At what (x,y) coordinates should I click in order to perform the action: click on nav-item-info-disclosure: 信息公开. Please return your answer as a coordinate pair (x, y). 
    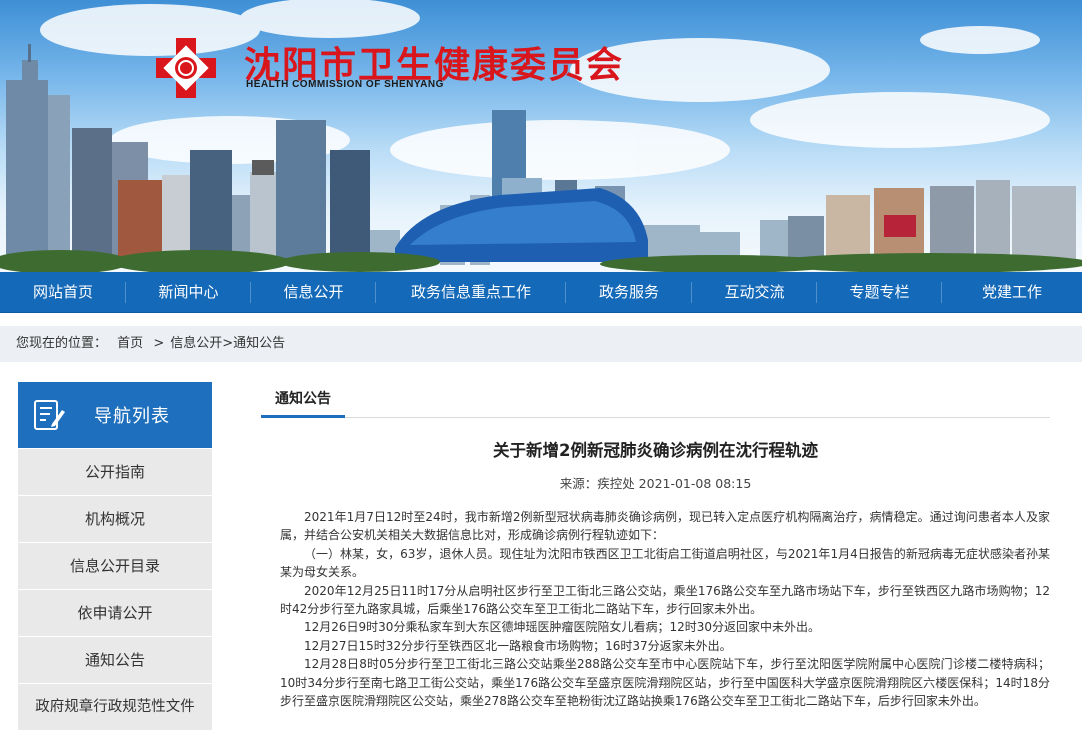
    Looking at the image, I should click on (313, 292).